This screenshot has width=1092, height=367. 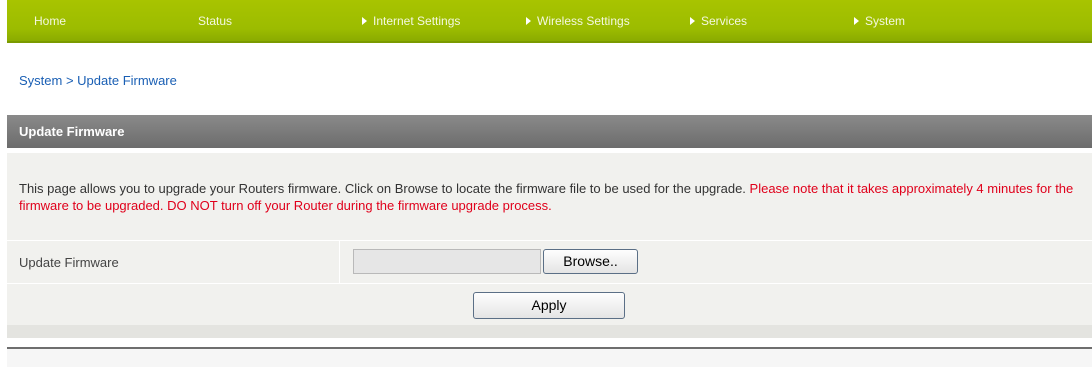 I want to click on nav-services: Services, so click(x=718, y=21).